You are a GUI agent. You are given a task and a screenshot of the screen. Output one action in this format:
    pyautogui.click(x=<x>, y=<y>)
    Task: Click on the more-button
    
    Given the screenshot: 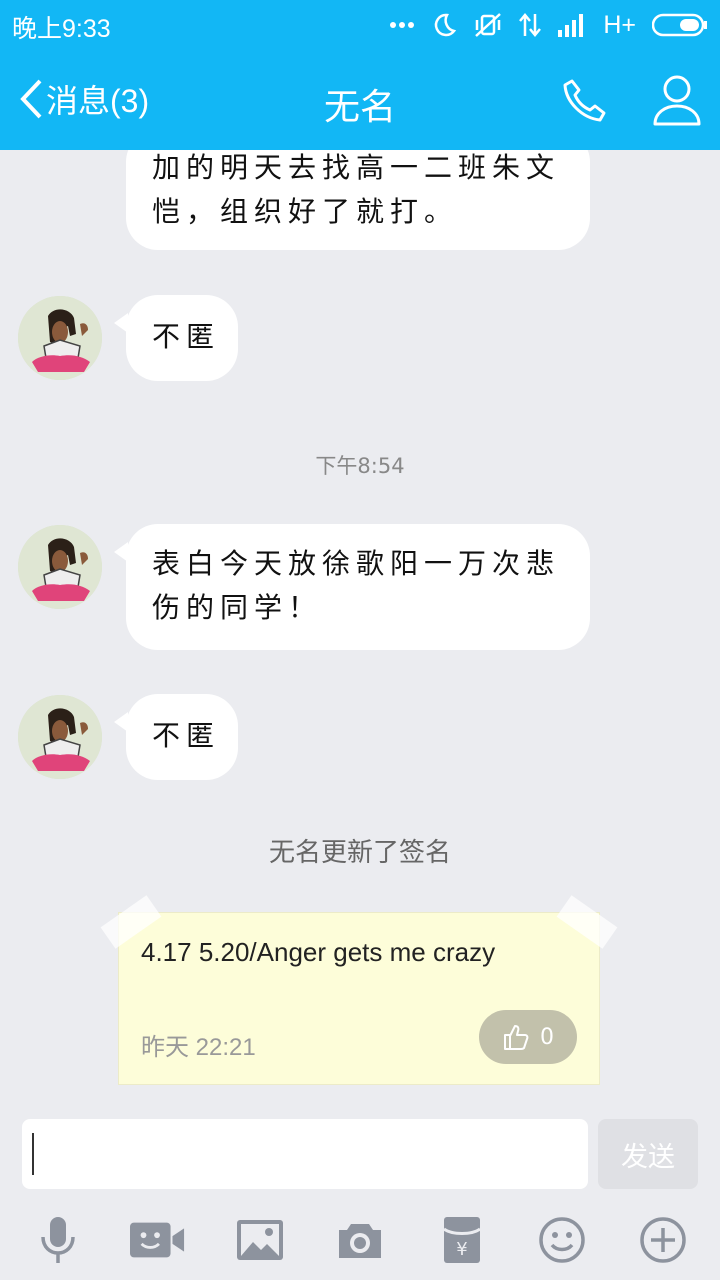 What is the action you would take?
    pyautogui.click(x=663, y=1240)
    